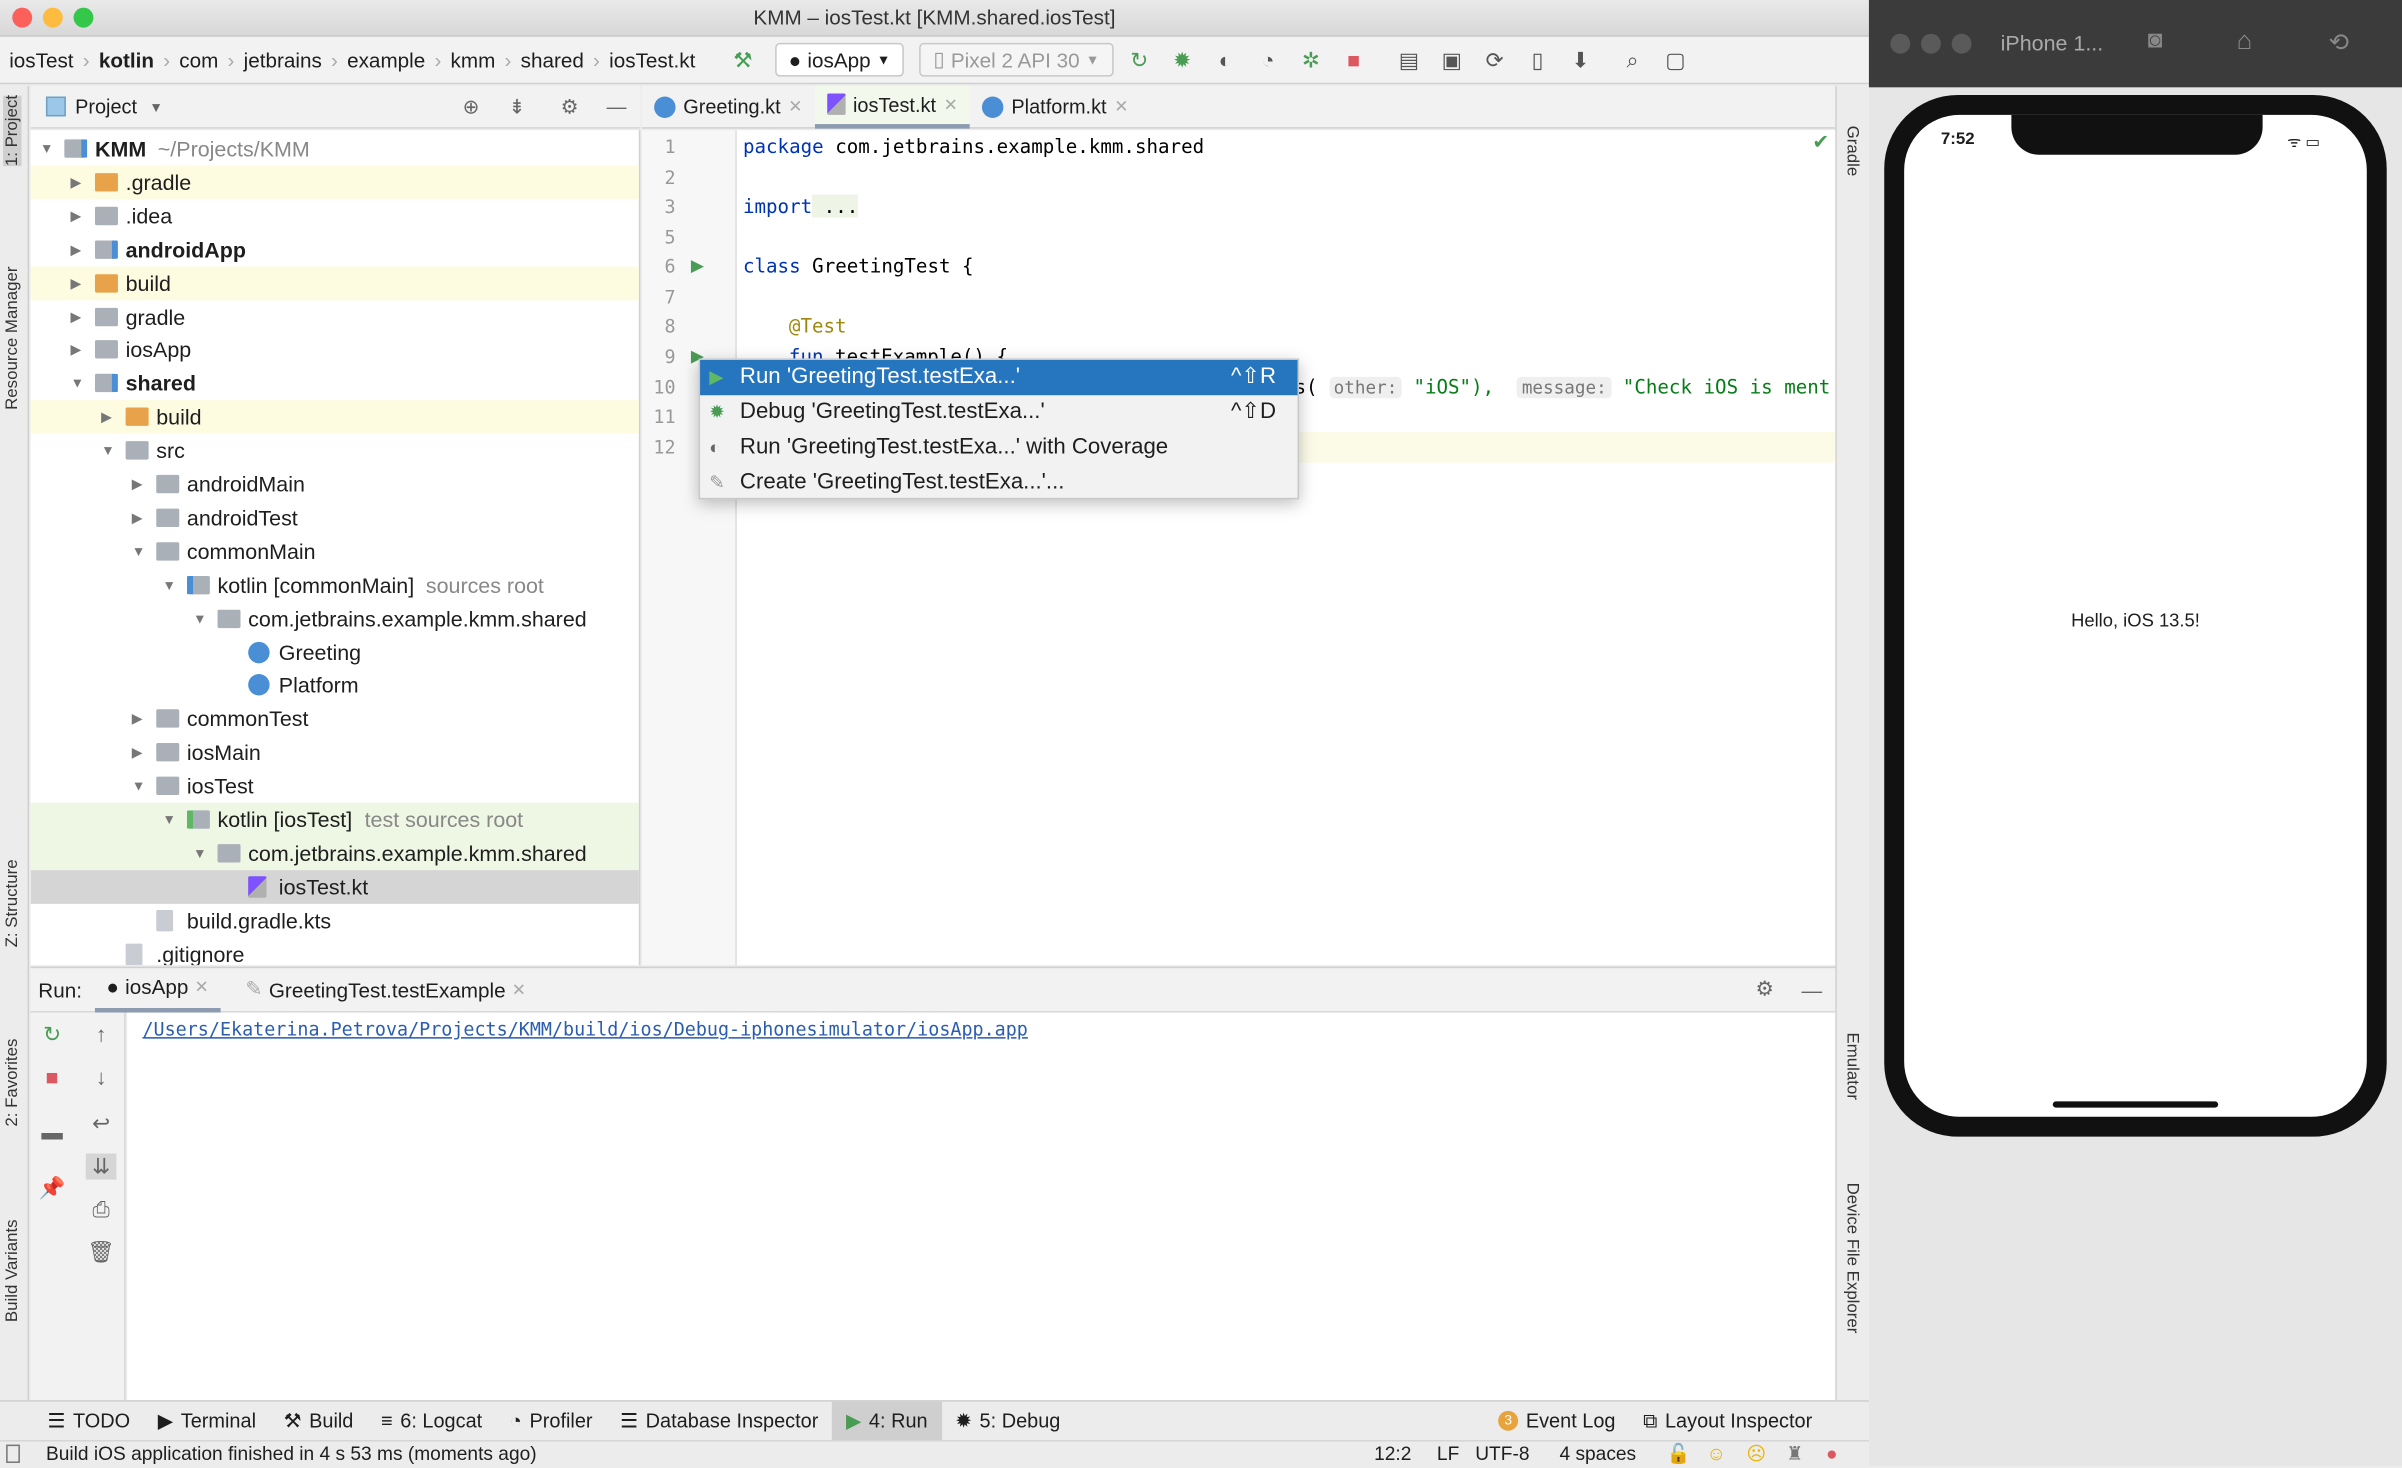  Describe the element at coordinates (1409, 60) in the screenshot. I see `project-structure-icon: ▤` at that location.